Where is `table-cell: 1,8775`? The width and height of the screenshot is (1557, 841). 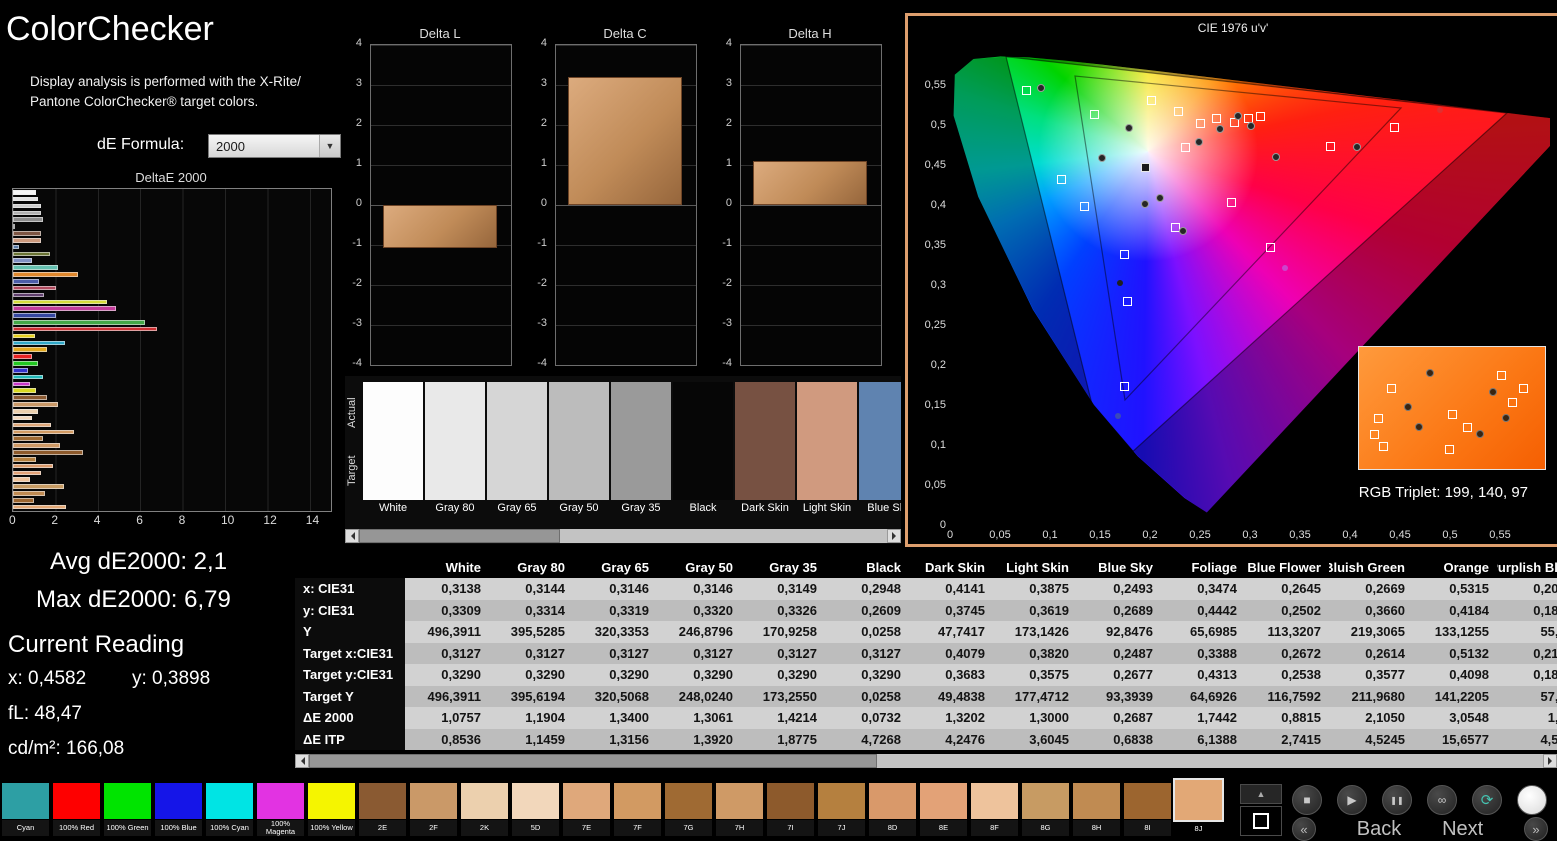
table-cell: 1,8775 is located at coordinates (783, 739).